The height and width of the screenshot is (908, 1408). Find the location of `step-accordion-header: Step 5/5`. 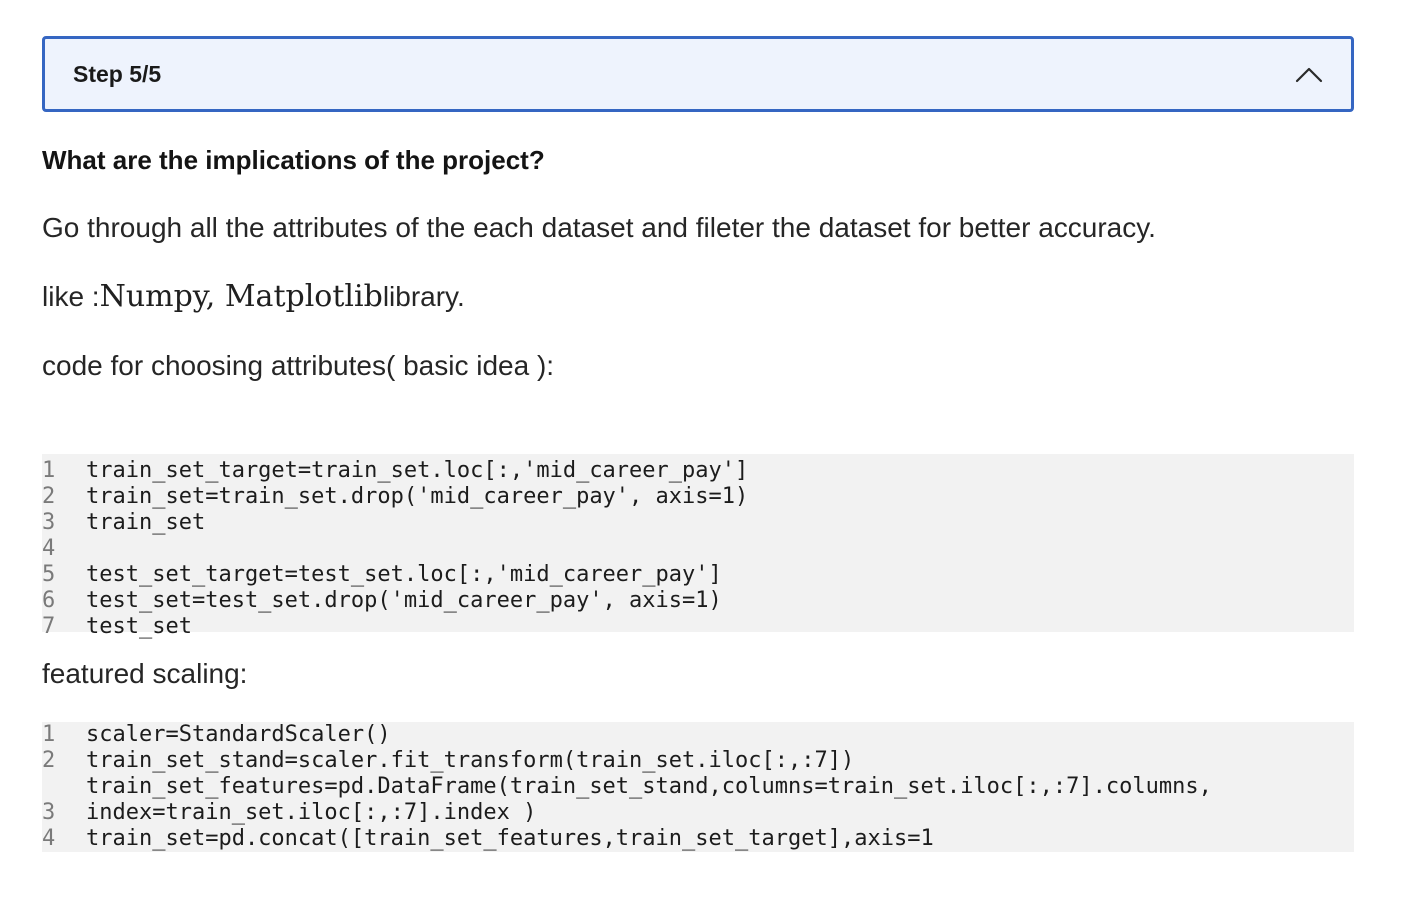

step-accordion-header: Step 5/5 is located at coordinates (698, 74).